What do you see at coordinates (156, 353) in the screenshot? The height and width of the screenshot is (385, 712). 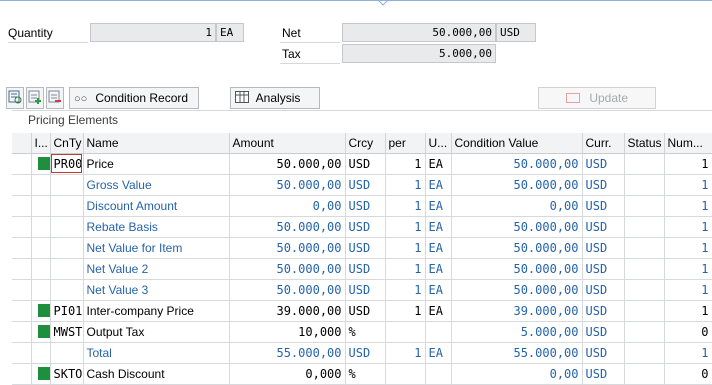 I see `name-cell: Total` at bounding box center [156, 353].